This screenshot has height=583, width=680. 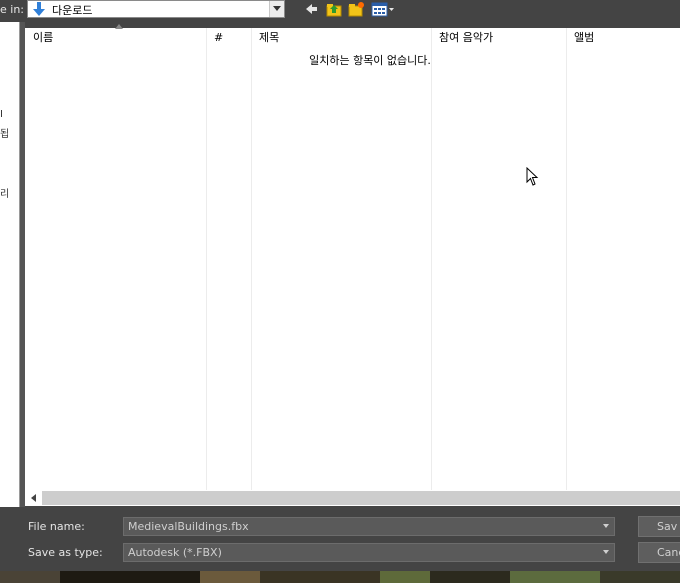 What do you see at coordinates (356, 9) in the screenshot?
I see `new-folder-icon` at bounding box center [356, 9].